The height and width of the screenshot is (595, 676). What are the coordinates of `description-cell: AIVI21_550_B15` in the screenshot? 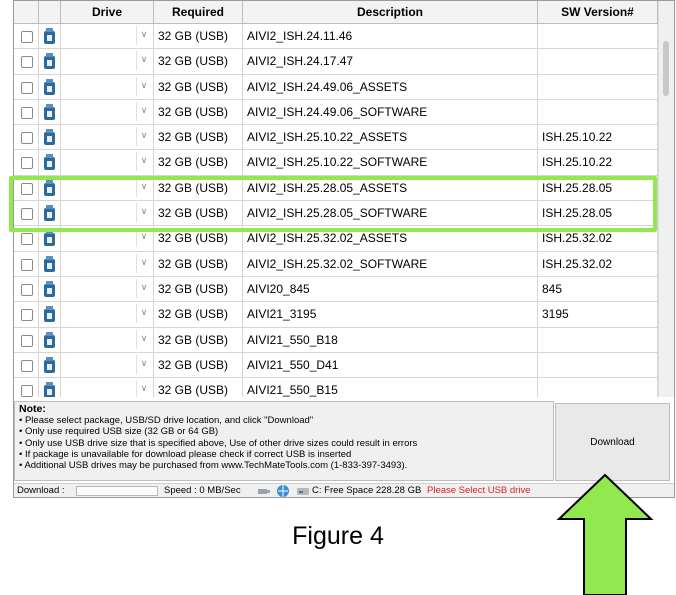 It's located at (390, 387).